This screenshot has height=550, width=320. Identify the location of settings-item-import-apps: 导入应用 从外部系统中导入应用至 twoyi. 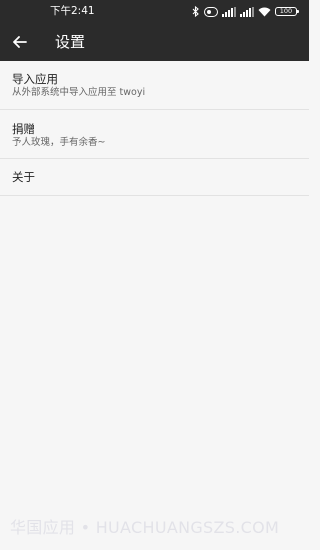
(154, 85).